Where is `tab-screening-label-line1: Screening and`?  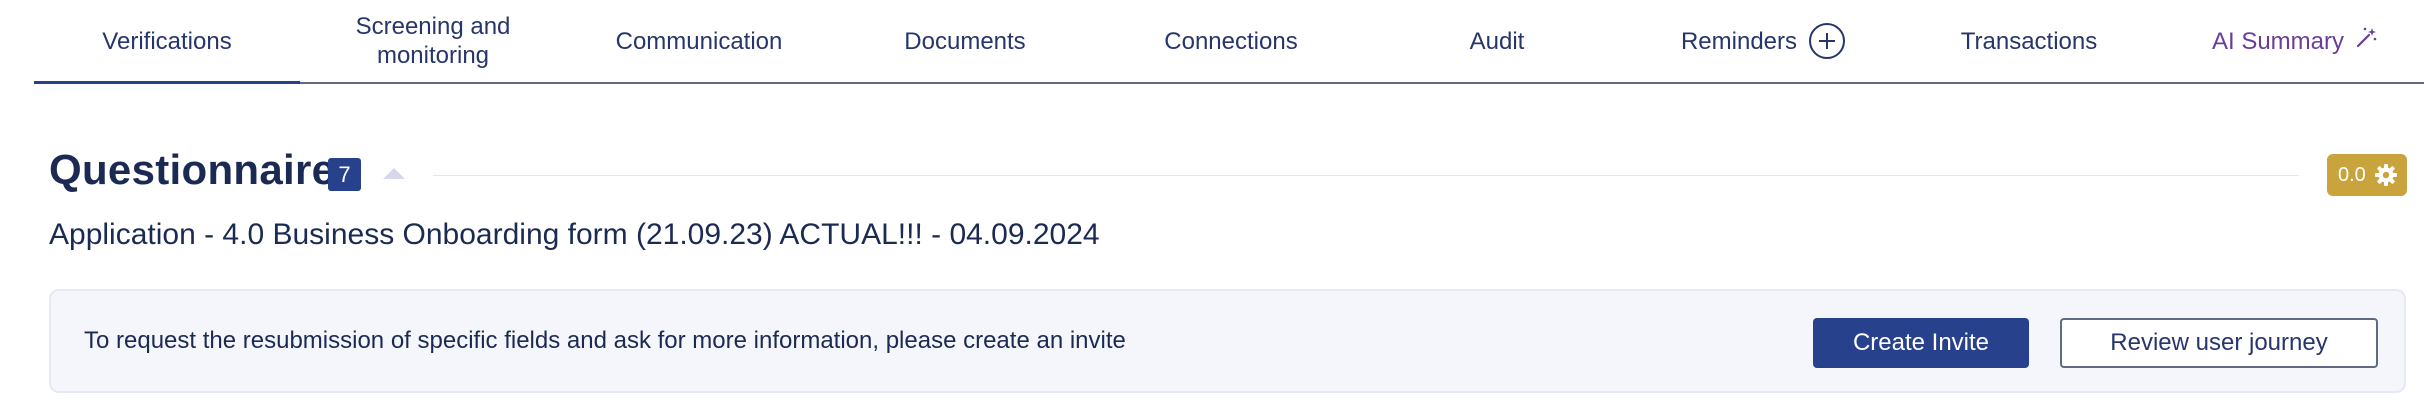
tab-screening-label-line1: Screening and is located at coordinates (433, 26).